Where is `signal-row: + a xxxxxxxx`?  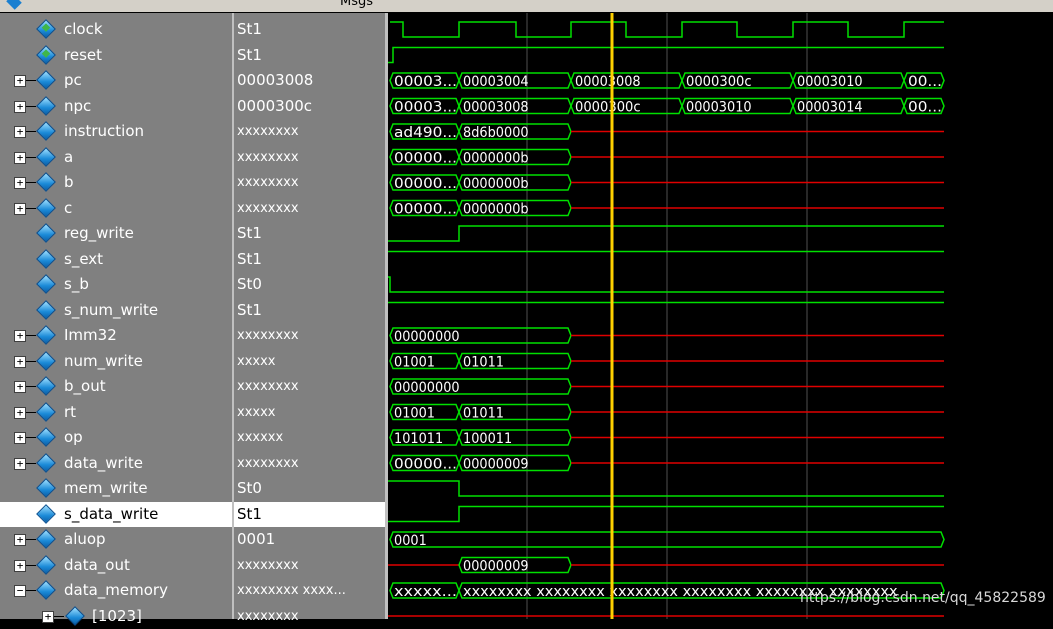
signal-row: + a xxxxxxxx is located at coordinates (192, 157).